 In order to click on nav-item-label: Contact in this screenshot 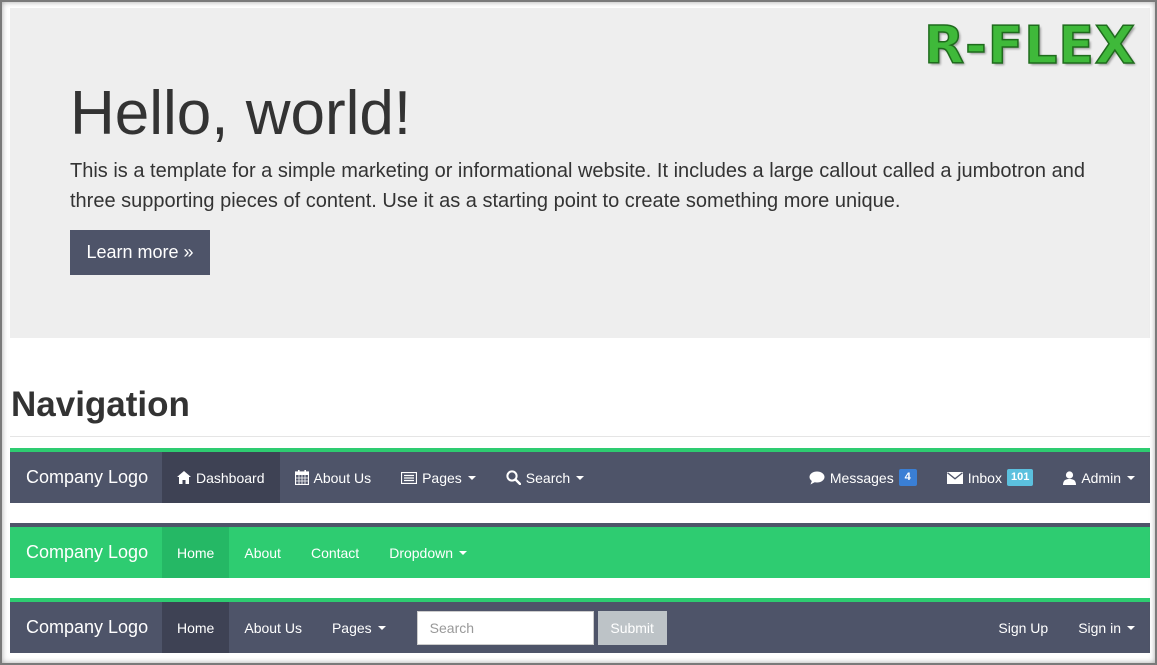, I will do `click(335, 552)`.